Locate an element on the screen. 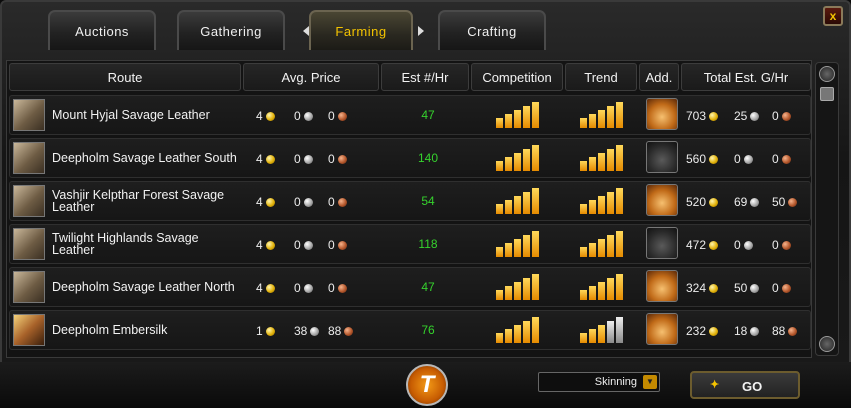 This screenshot has width=851, height=408. route-name: Vashjir Kelpthar Forest Savage Leather is located at coordinates (138, 201).